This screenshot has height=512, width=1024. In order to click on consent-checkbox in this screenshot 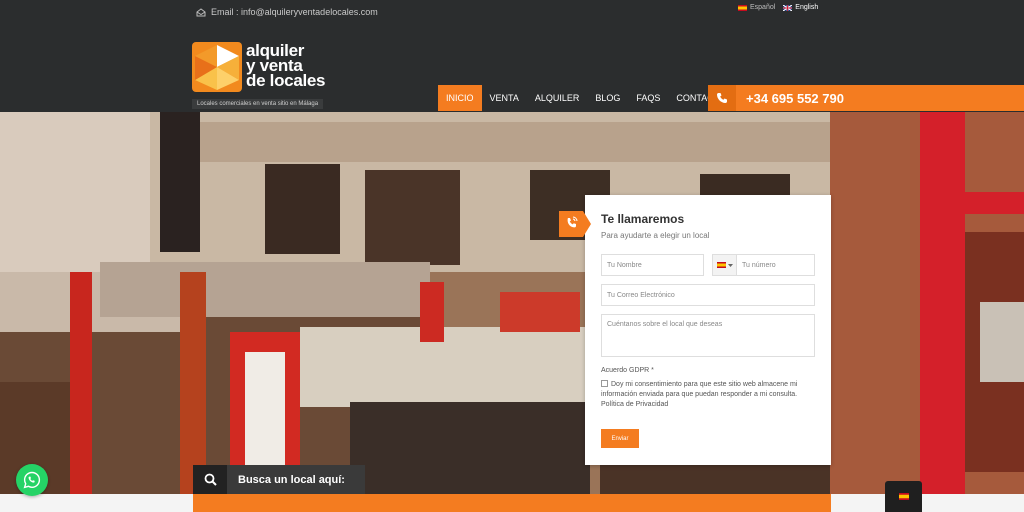, I will do `click(604, 383)`.